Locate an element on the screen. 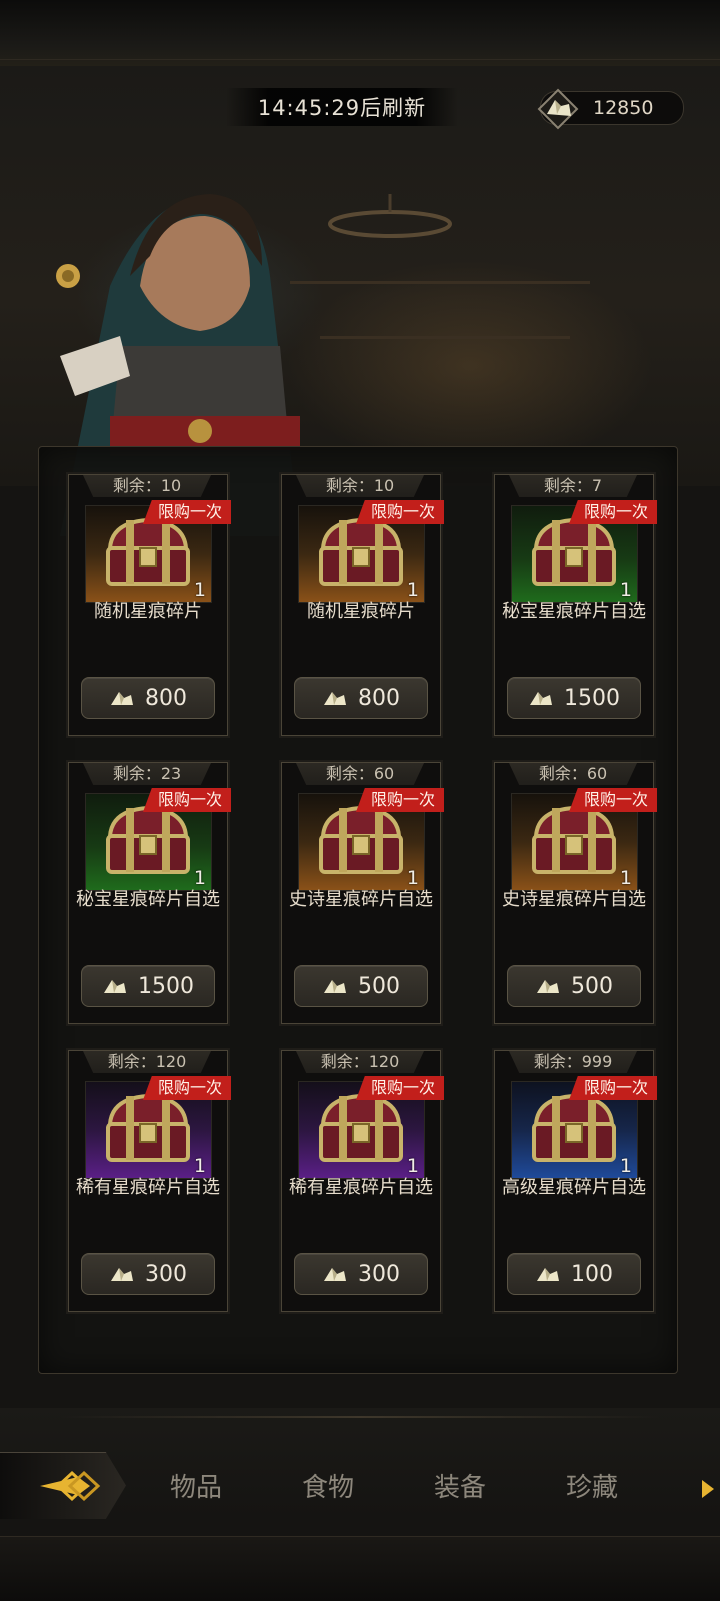 The height and width of the screenshot is (1601, 720). item-price: 100 is located at coordinates (592, 1274).